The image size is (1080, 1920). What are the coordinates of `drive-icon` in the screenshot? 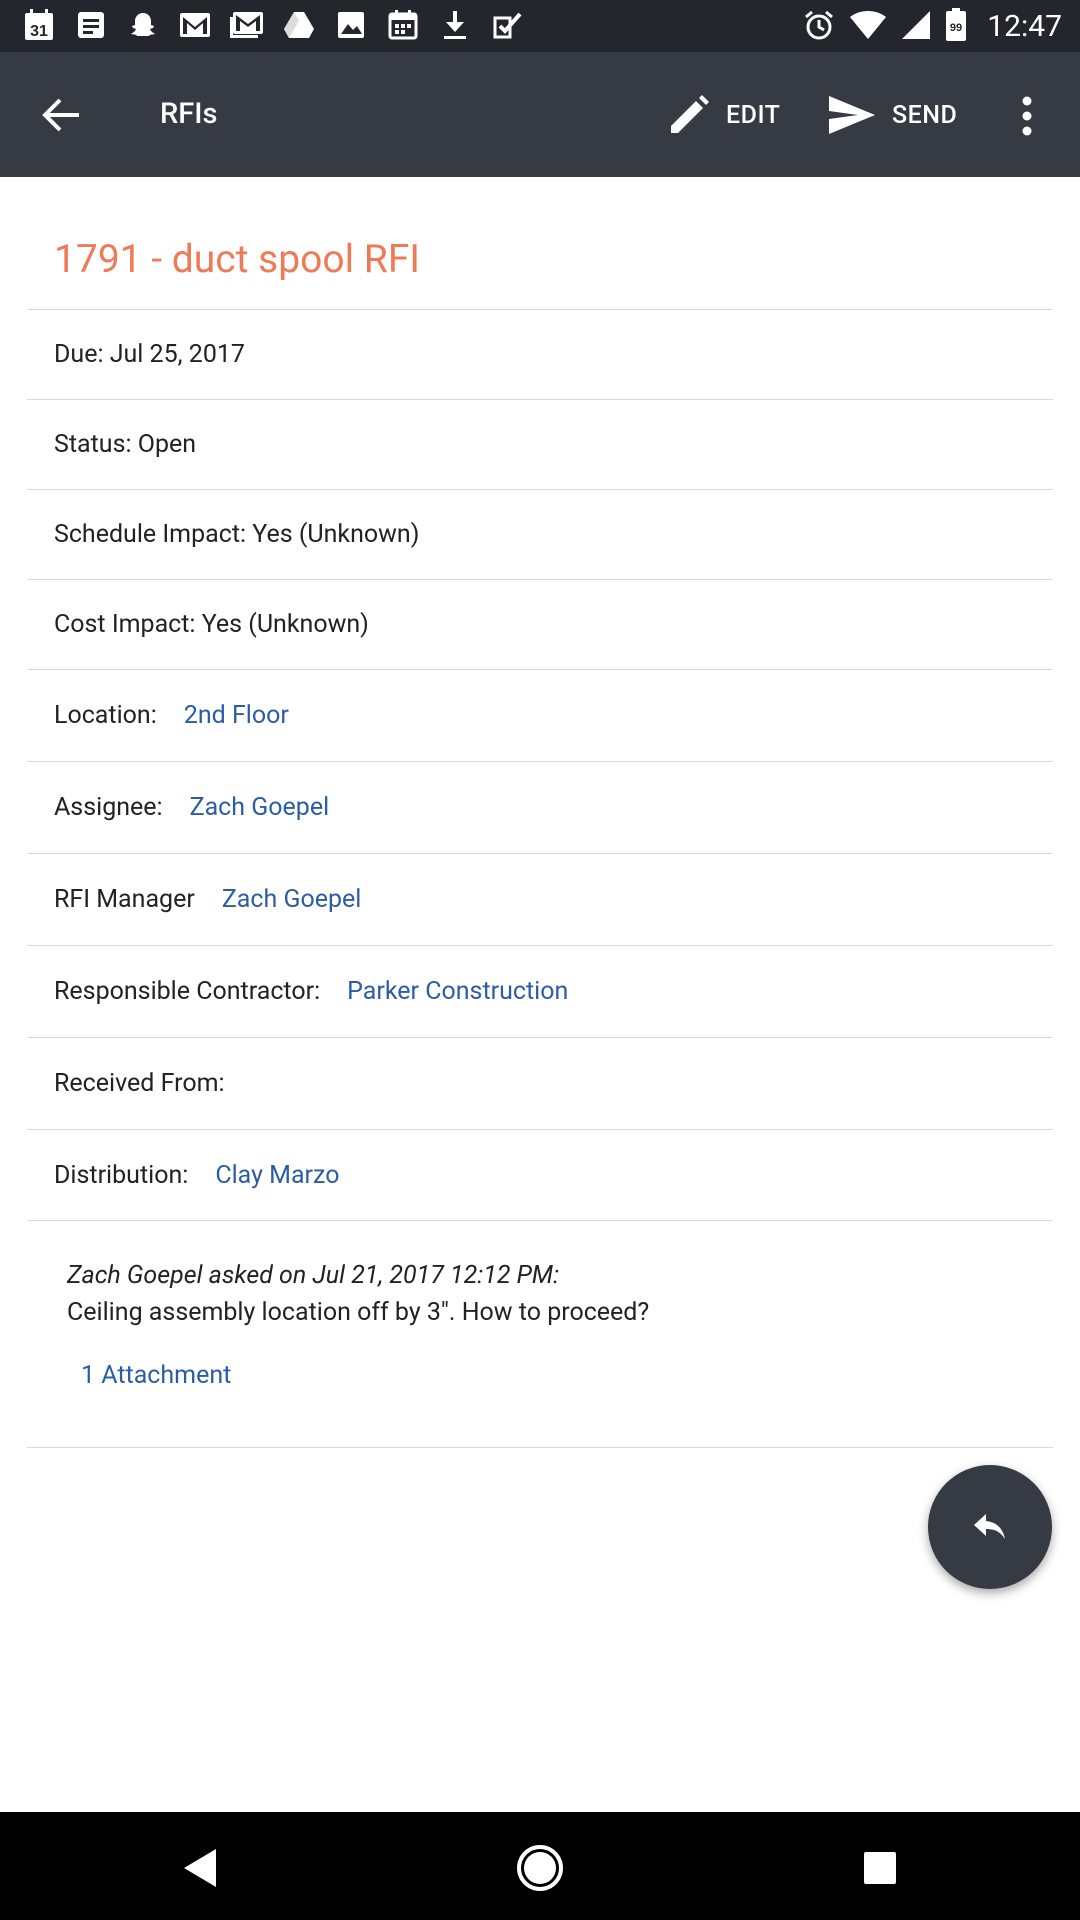 It's located at (299, 25).